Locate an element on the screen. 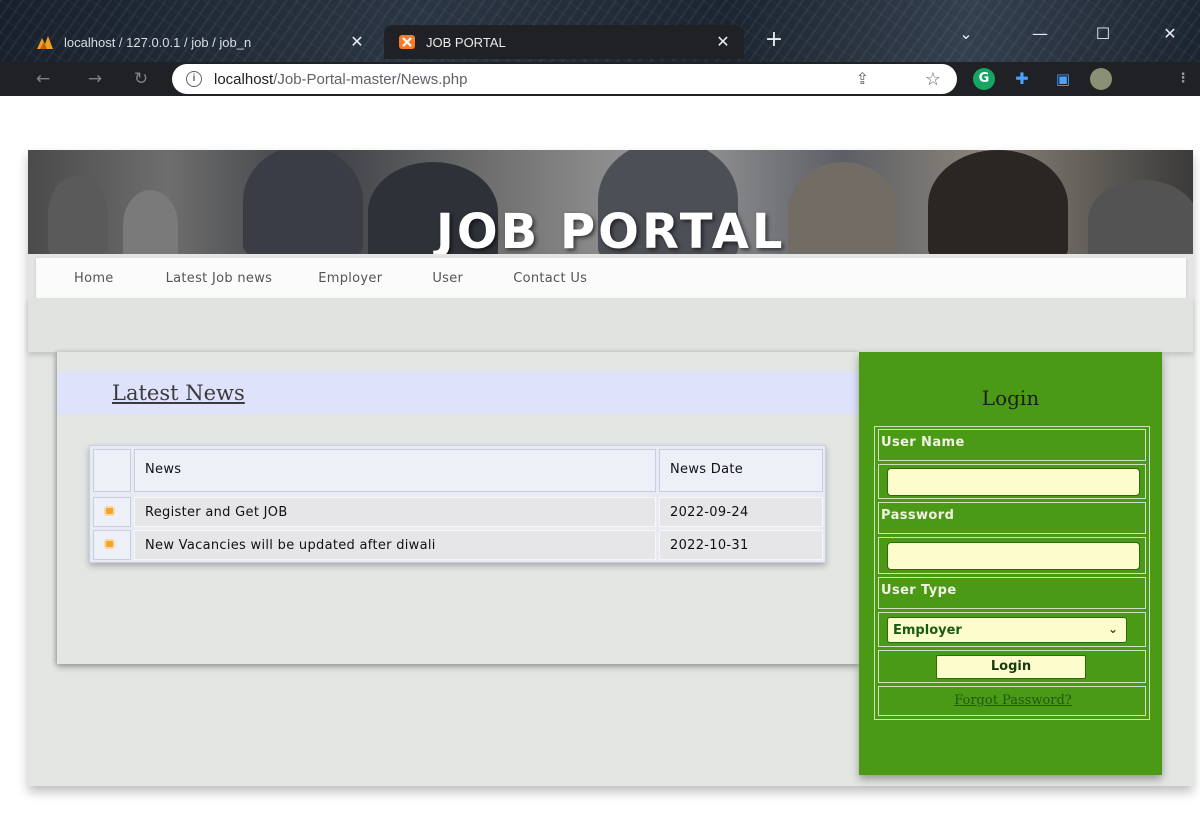 Image resolution: width=1200 pixels, height=830 pixels. grammarly-icon: G is located at coordinates (984, 79).